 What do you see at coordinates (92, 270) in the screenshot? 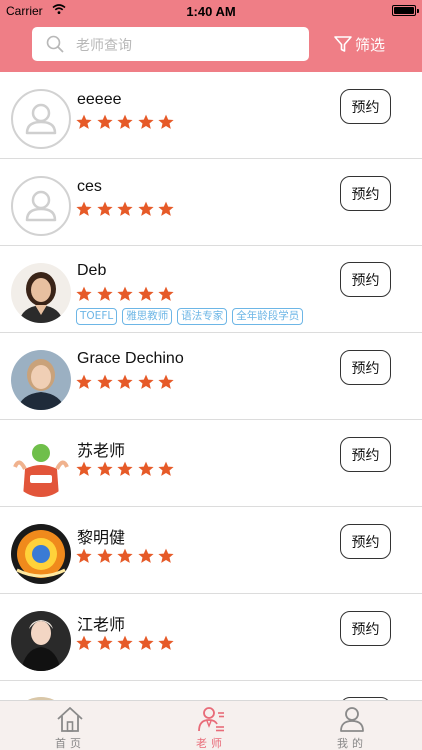
I see `teacher-name: Deb` at bounding box center [92, 270].